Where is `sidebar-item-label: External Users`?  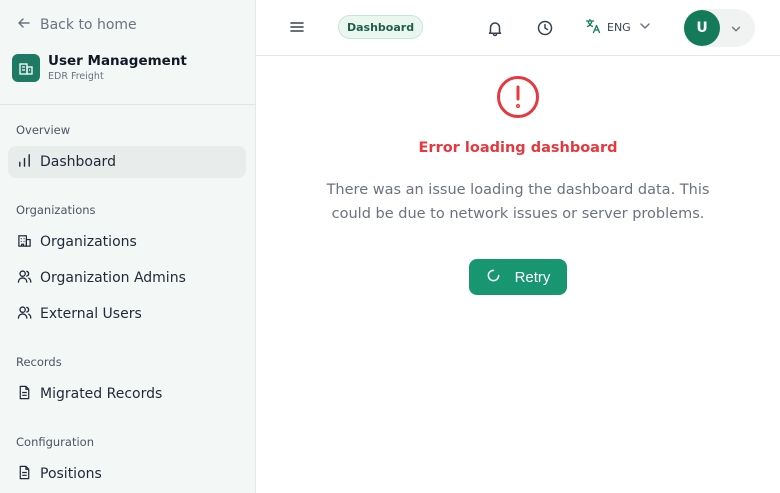
sidebar-item-label: External Users is located at coordinates (91, 314).